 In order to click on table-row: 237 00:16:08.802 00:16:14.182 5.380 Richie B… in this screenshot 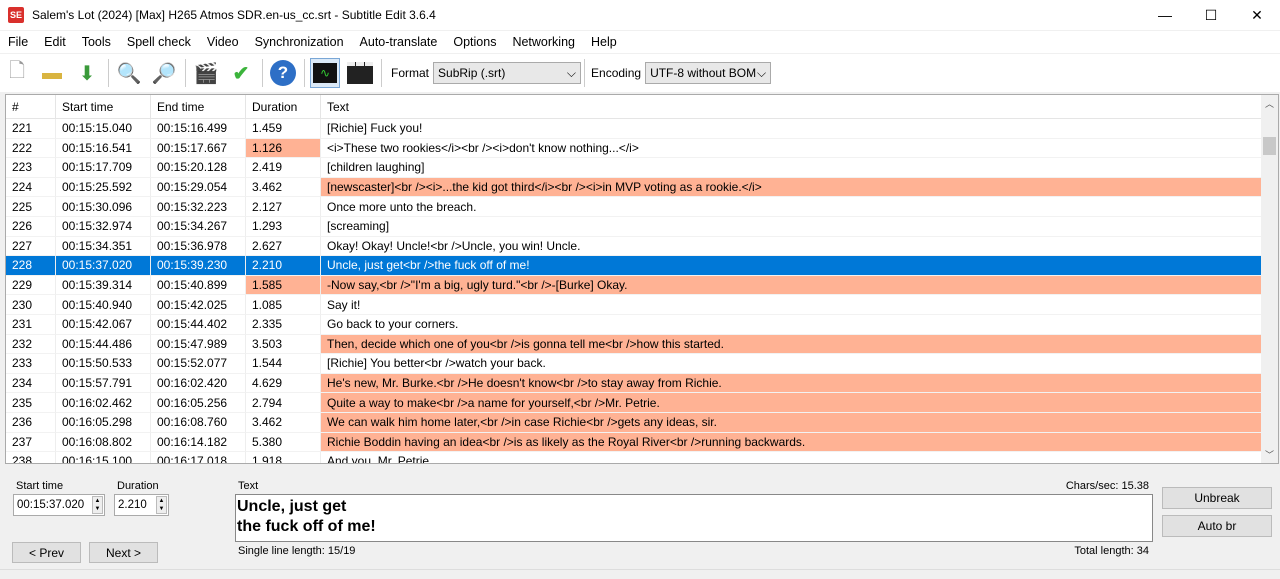, I will do `click(642, 442)`.